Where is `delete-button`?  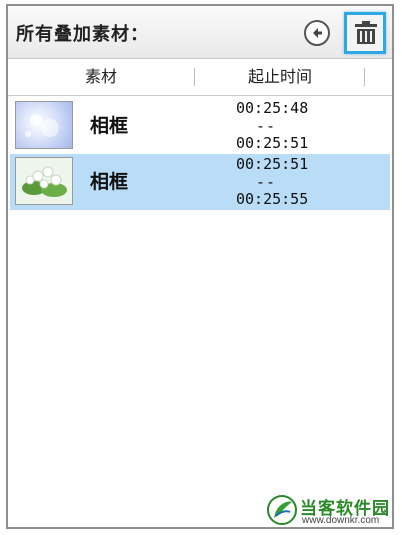
delete-button is located at coordinates (365, 33).